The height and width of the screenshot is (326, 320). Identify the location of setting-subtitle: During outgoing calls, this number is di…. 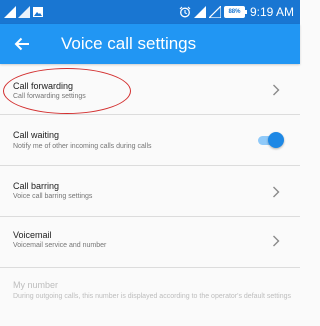
(152, 296).